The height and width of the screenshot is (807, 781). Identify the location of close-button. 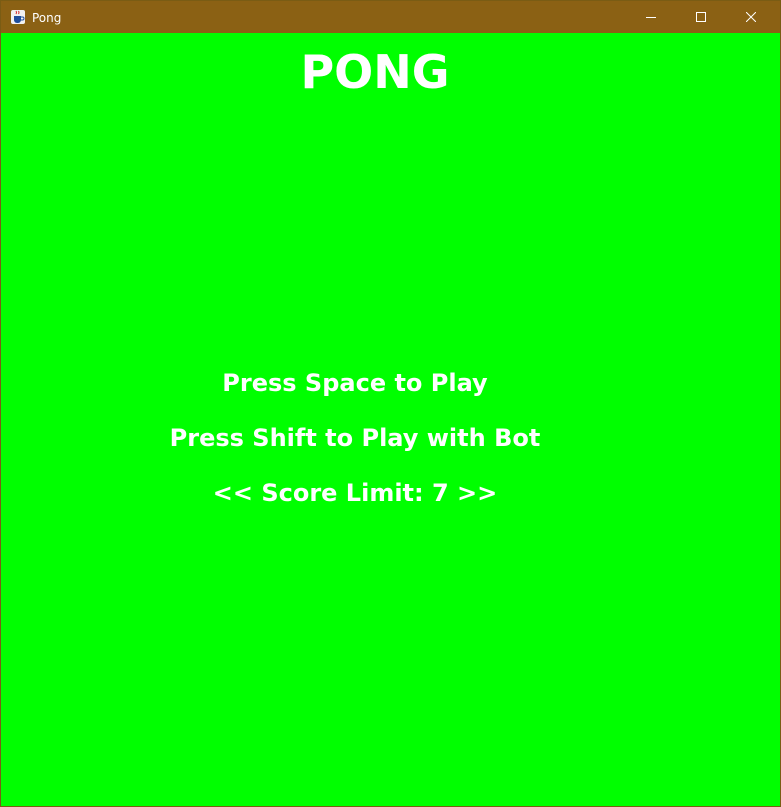
(751, 17).